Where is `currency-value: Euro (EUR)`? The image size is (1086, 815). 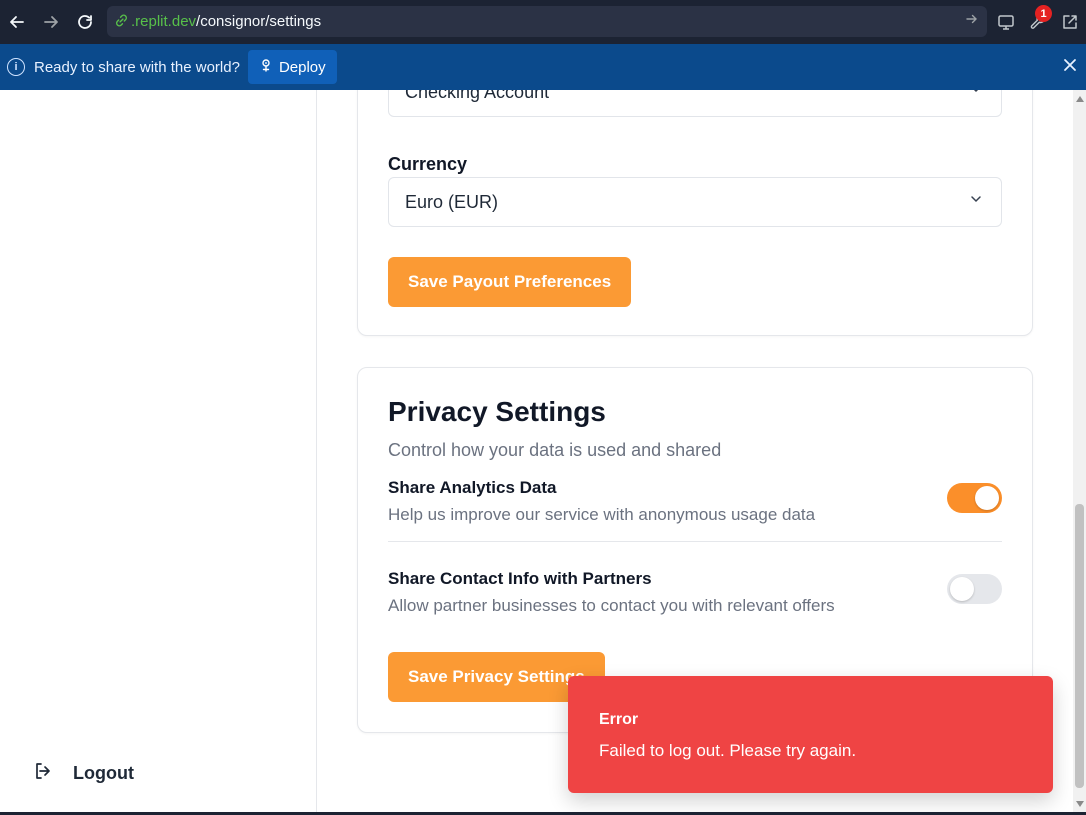
currency-value: Euro (EUR) is located at coordinates (452, 201).